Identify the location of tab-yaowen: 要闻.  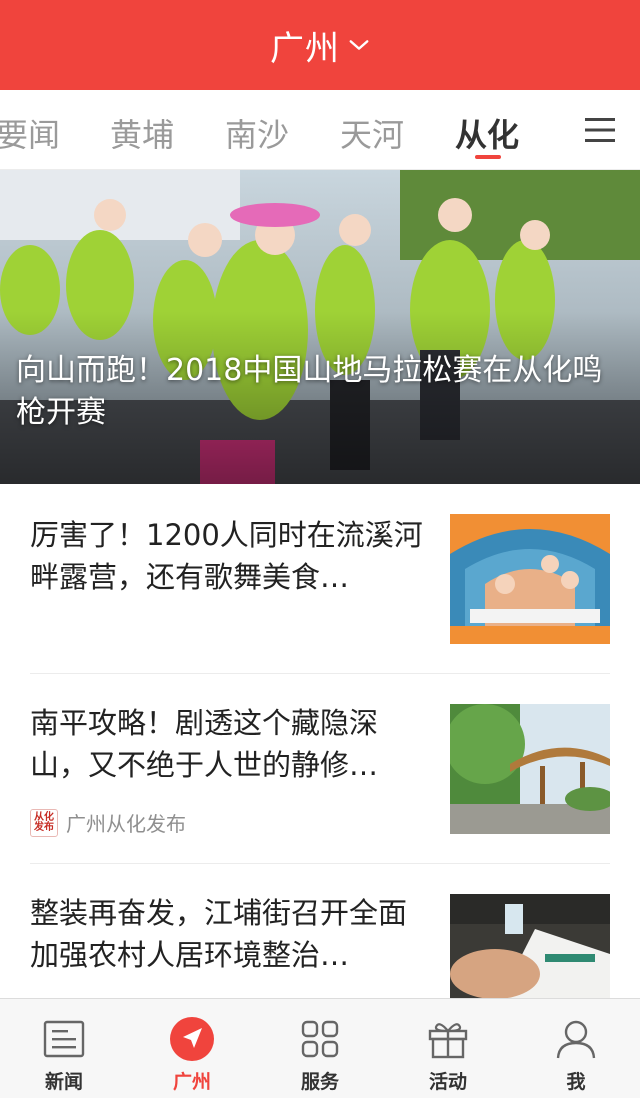
(30, 133).